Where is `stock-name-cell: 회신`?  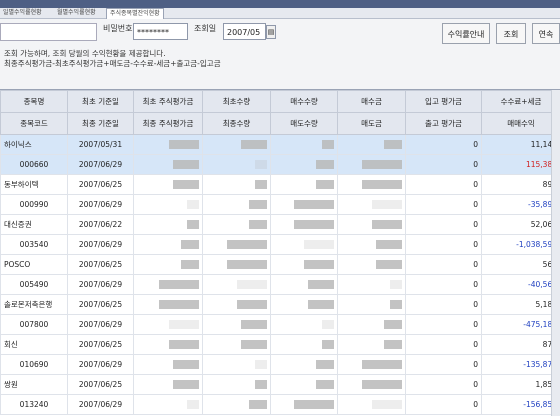
stock-name-cell: 회신 is located at coordinates (34, 345).